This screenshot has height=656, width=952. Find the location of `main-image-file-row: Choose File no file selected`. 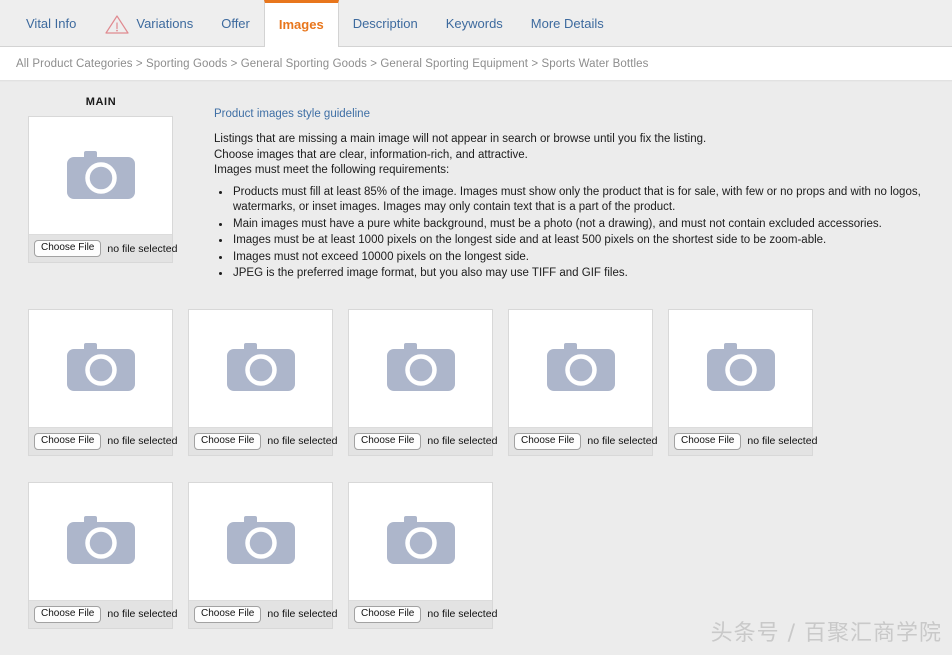

main-image-file-row: Choose File no file selected is located at coordinates (103, 248).